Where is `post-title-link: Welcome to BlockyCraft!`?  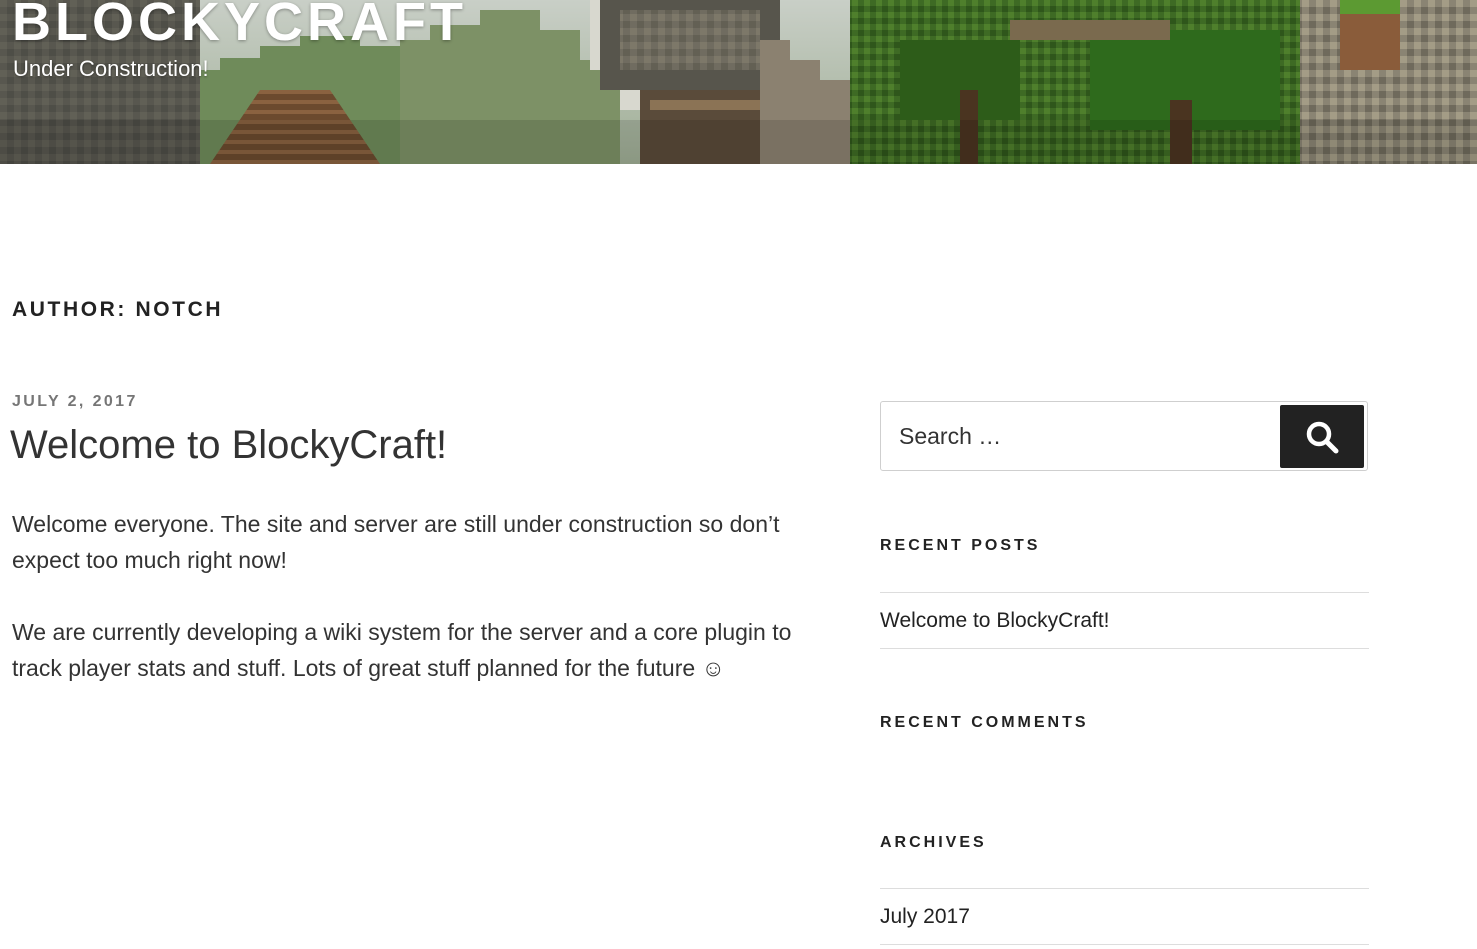 post-title-link: Welcome to BlockyCraft! is located at coordinates (228, 445).